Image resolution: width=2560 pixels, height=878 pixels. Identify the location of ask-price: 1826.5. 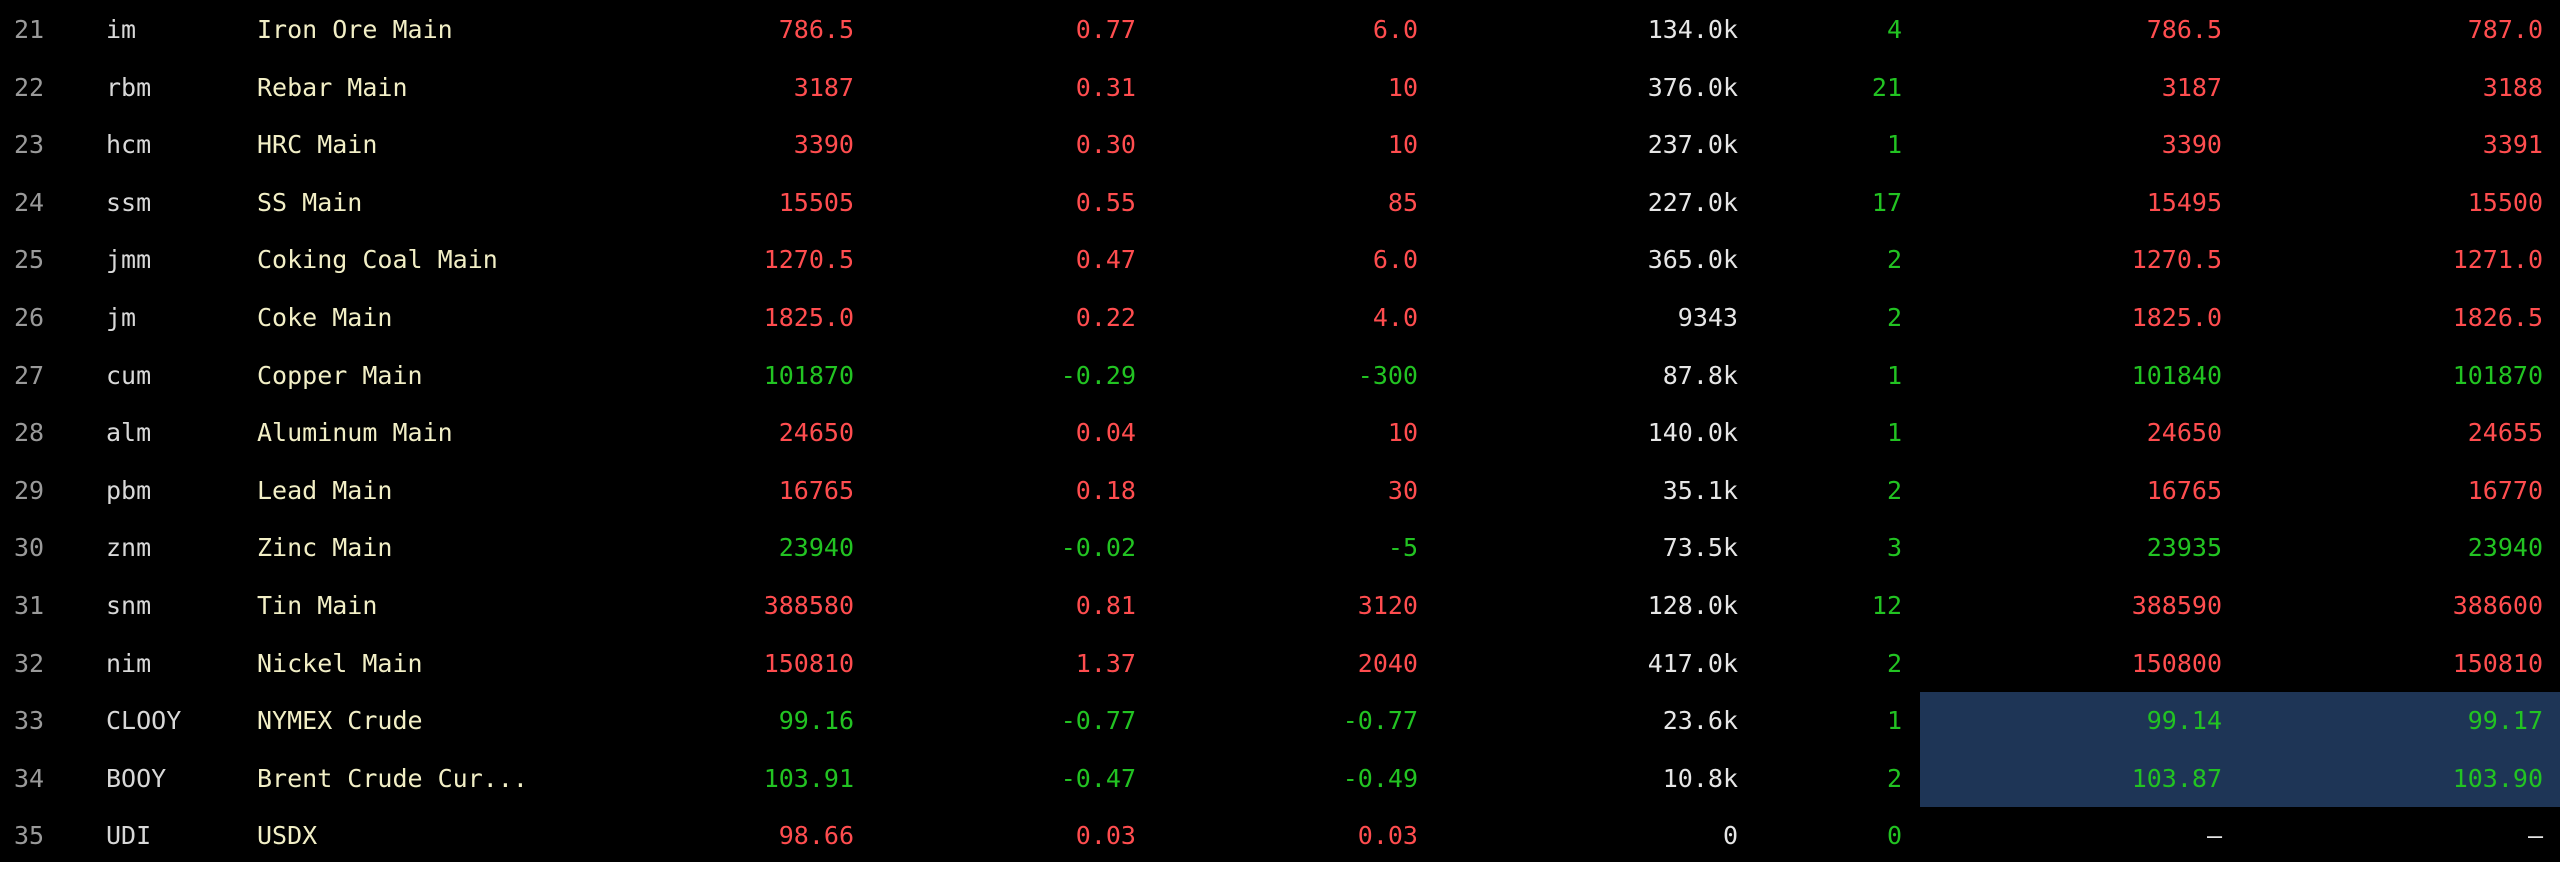
(2497, 317).